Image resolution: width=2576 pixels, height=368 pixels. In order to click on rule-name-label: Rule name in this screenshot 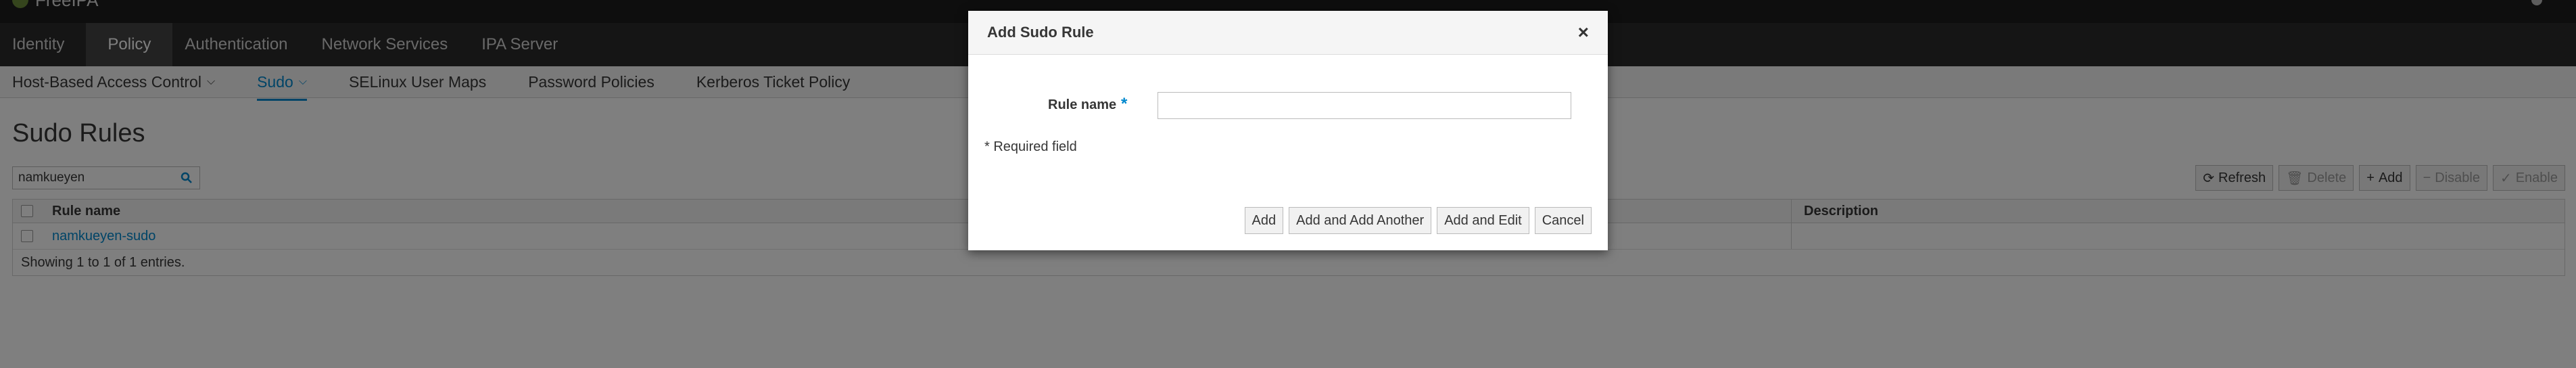, I will do `click(1082, 104)`.